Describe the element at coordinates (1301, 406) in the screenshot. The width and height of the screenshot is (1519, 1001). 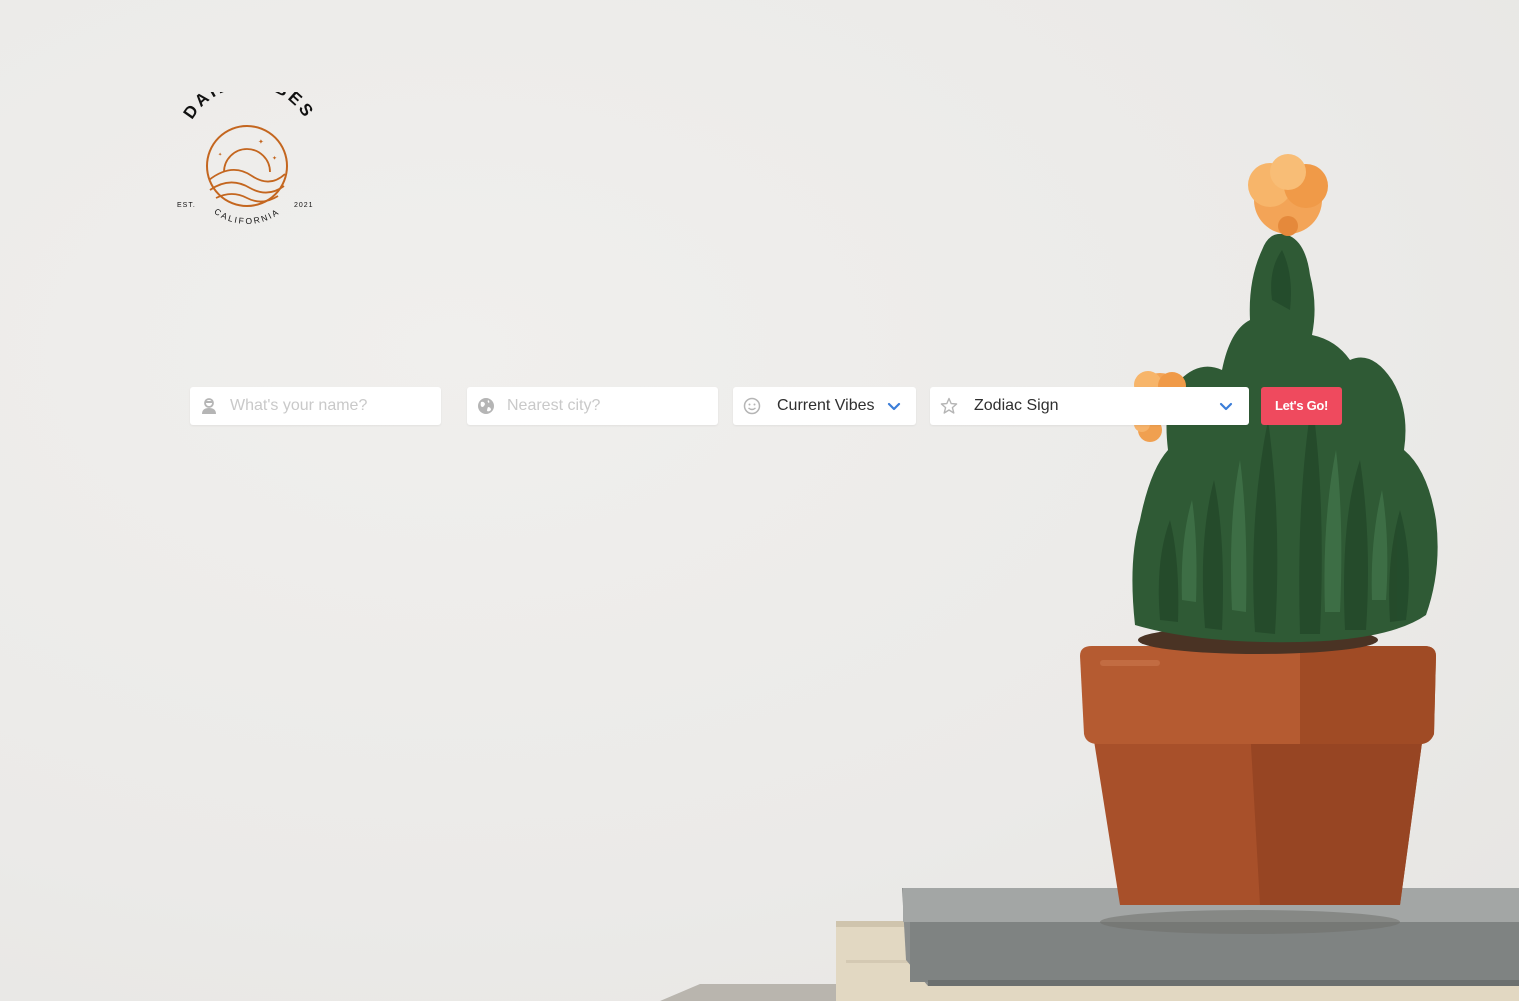
I see `lets-go-button: Let's Go!` at that location.